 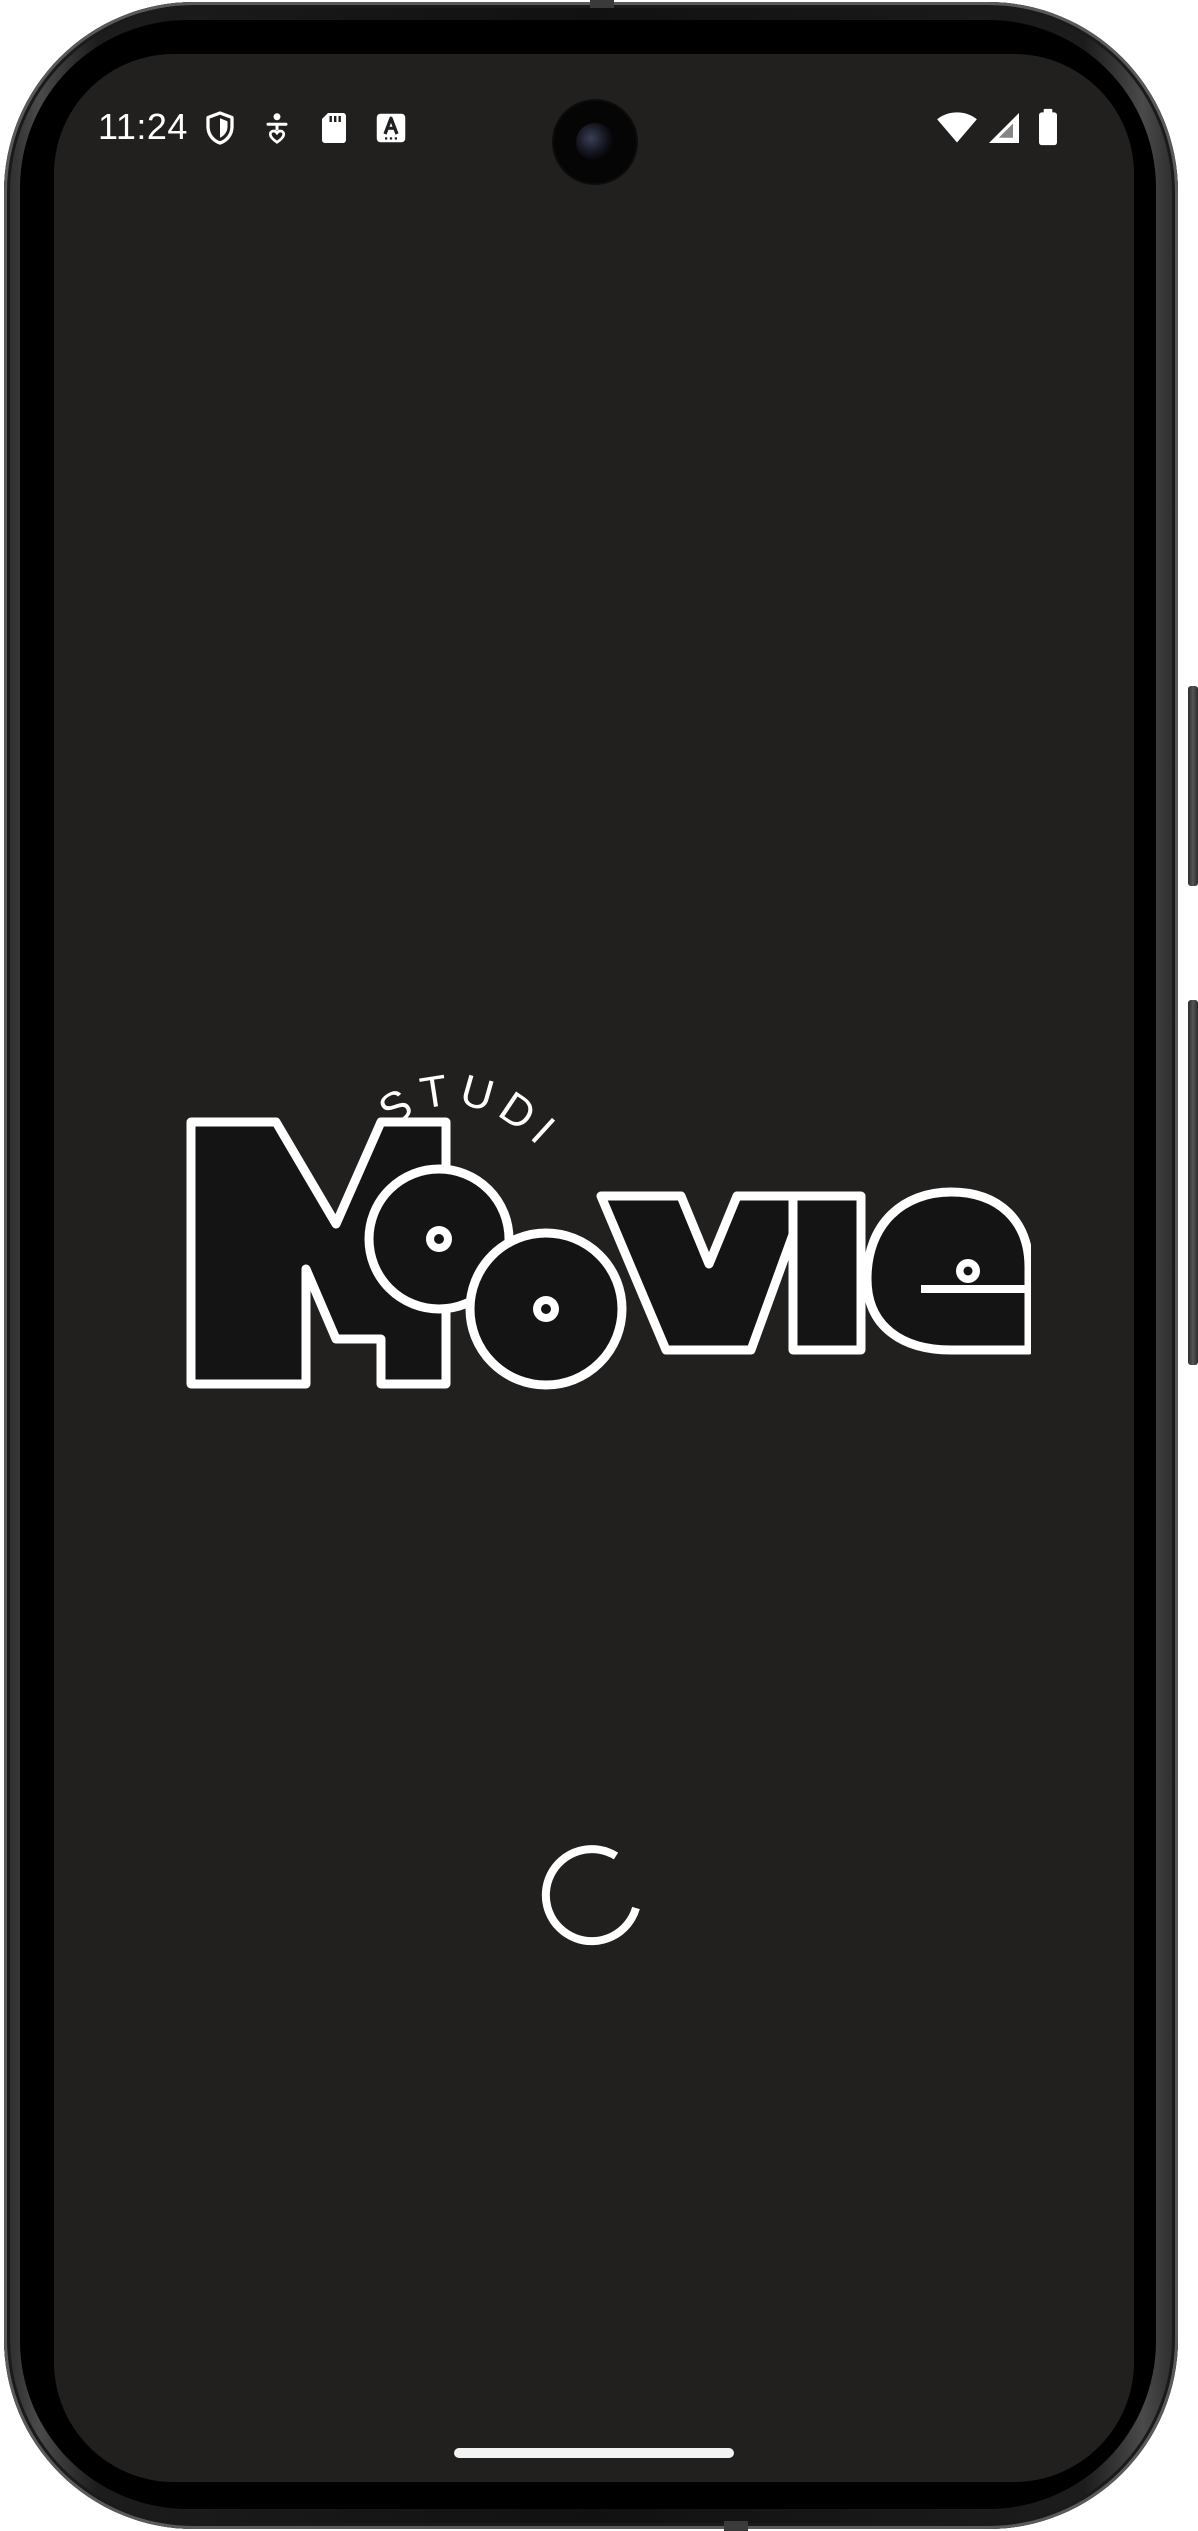 What do you see at coordinates (957, 127) in the screenshot?
I see `wifi-icon` at bounding box center [957, 127].